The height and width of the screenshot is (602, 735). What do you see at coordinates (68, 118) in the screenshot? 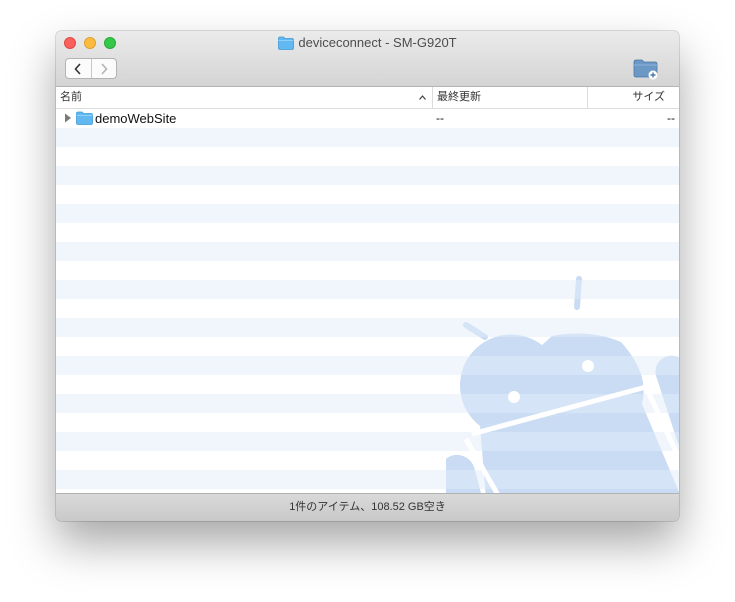
I see `disclosure-triangle-icon` at bounding box center [68, 118].